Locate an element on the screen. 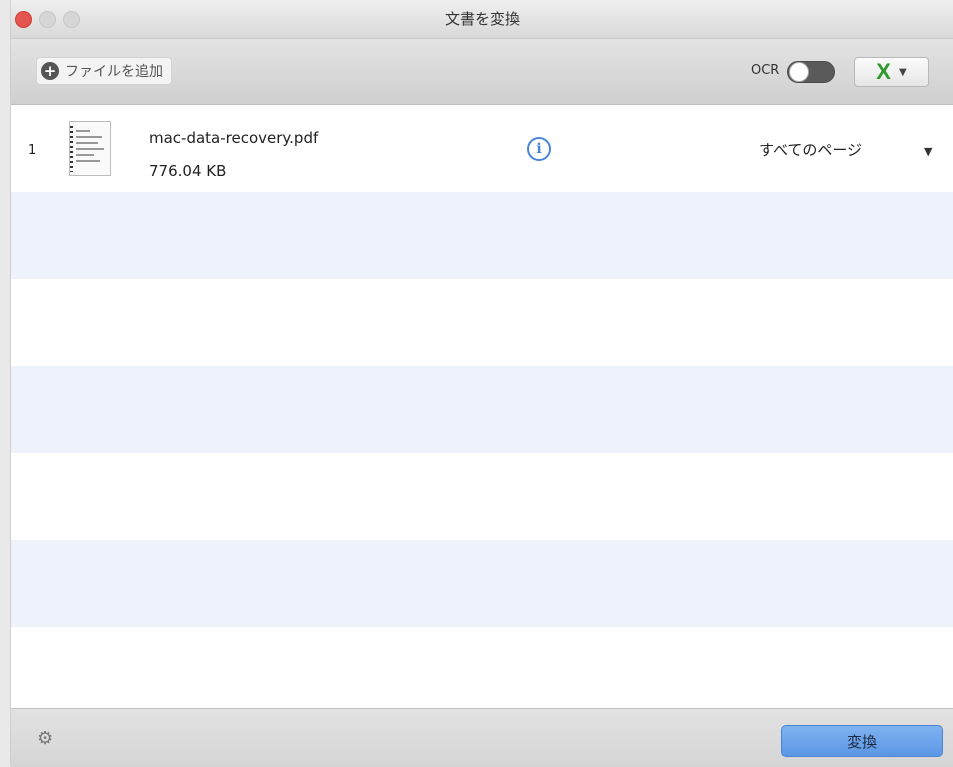 Image resolution: width=953 pixels, height=767 pixels. add-file-button: + ファイルを追加 is located at coordinates (104, 71).